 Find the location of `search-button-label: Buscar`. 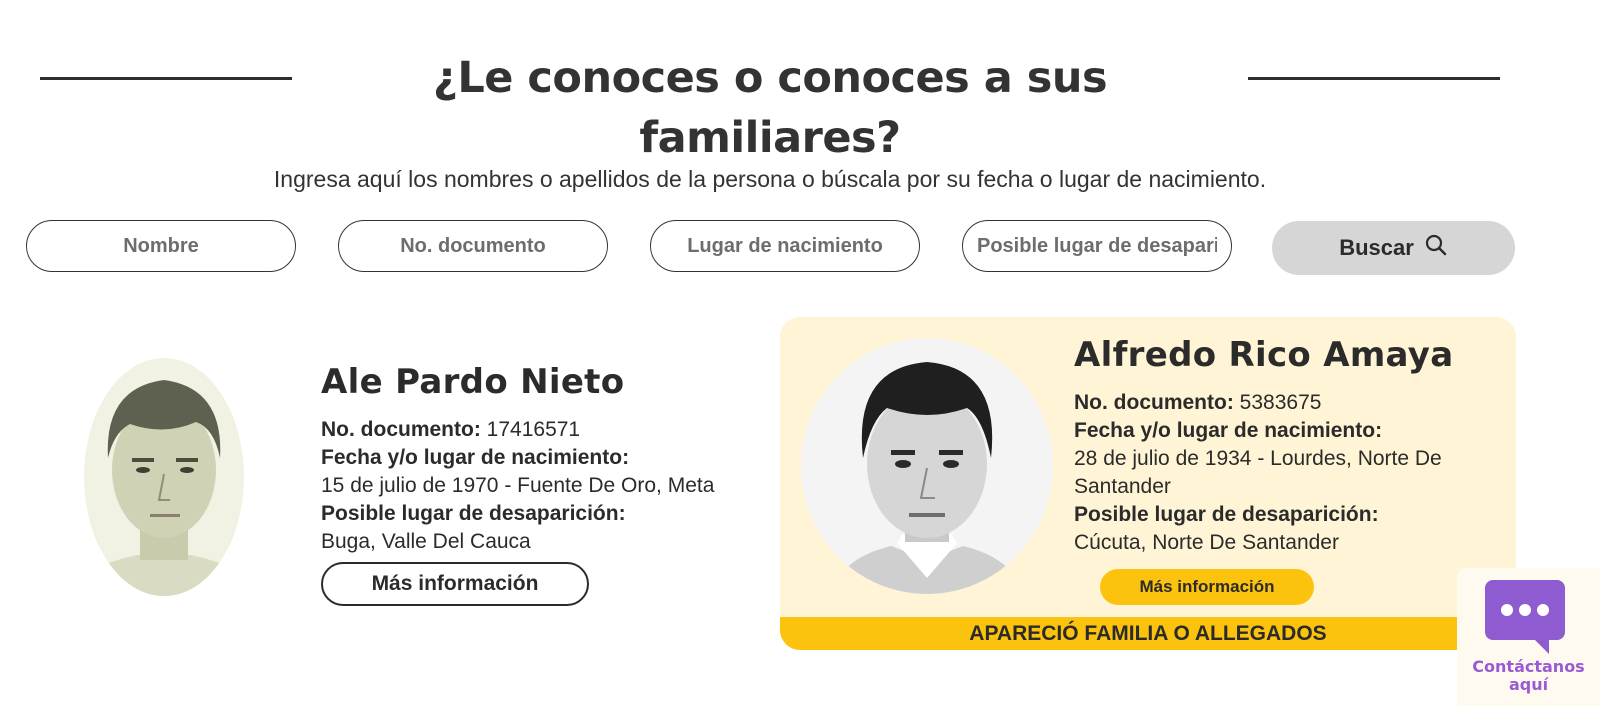

search-button-label: Buscar is located at coordinates (1376, 247).